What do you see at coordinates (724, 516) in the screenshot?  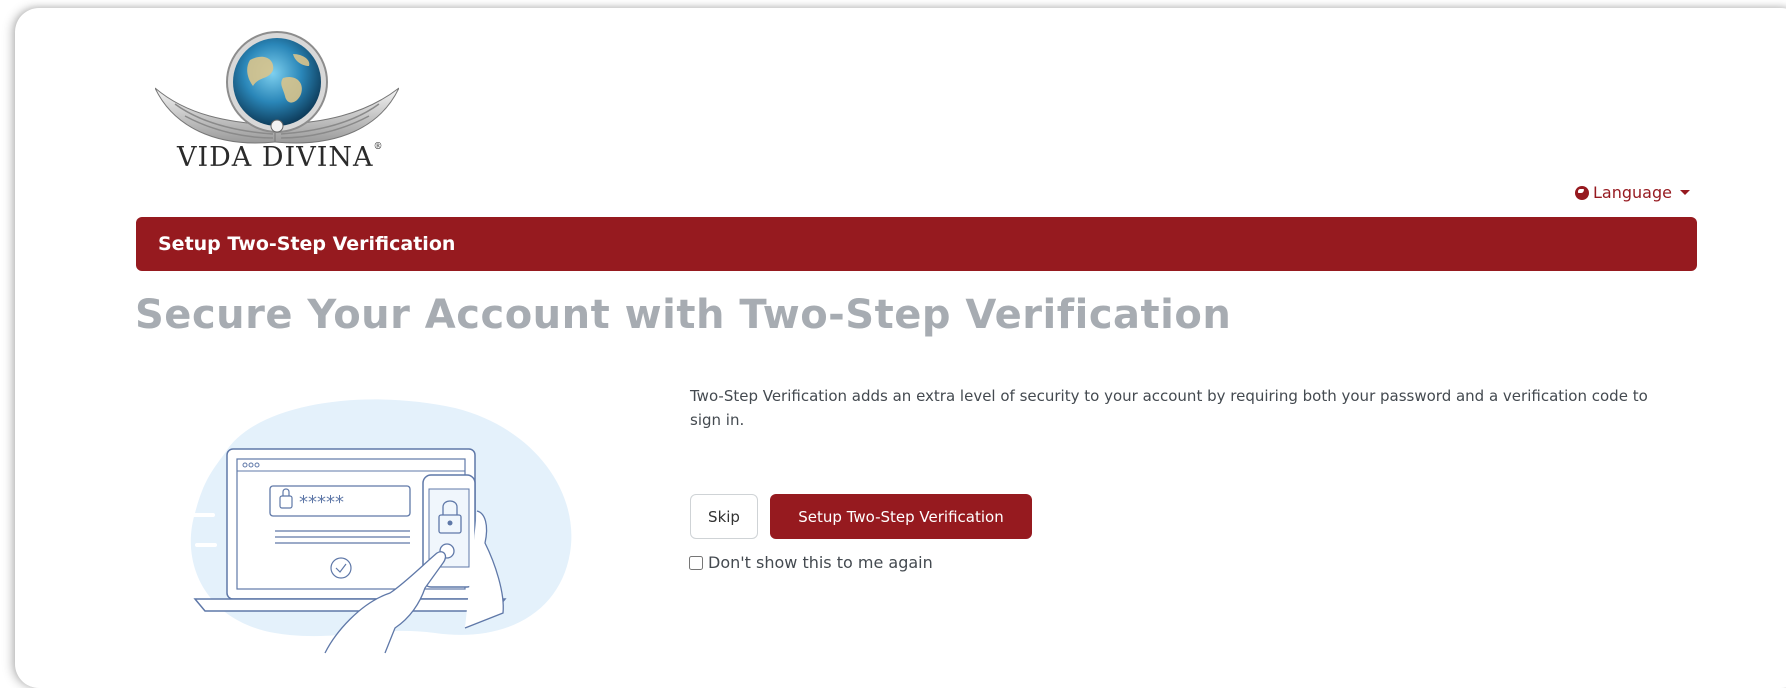 I see `skip-button: Skip` at bounding box center [724, 516].